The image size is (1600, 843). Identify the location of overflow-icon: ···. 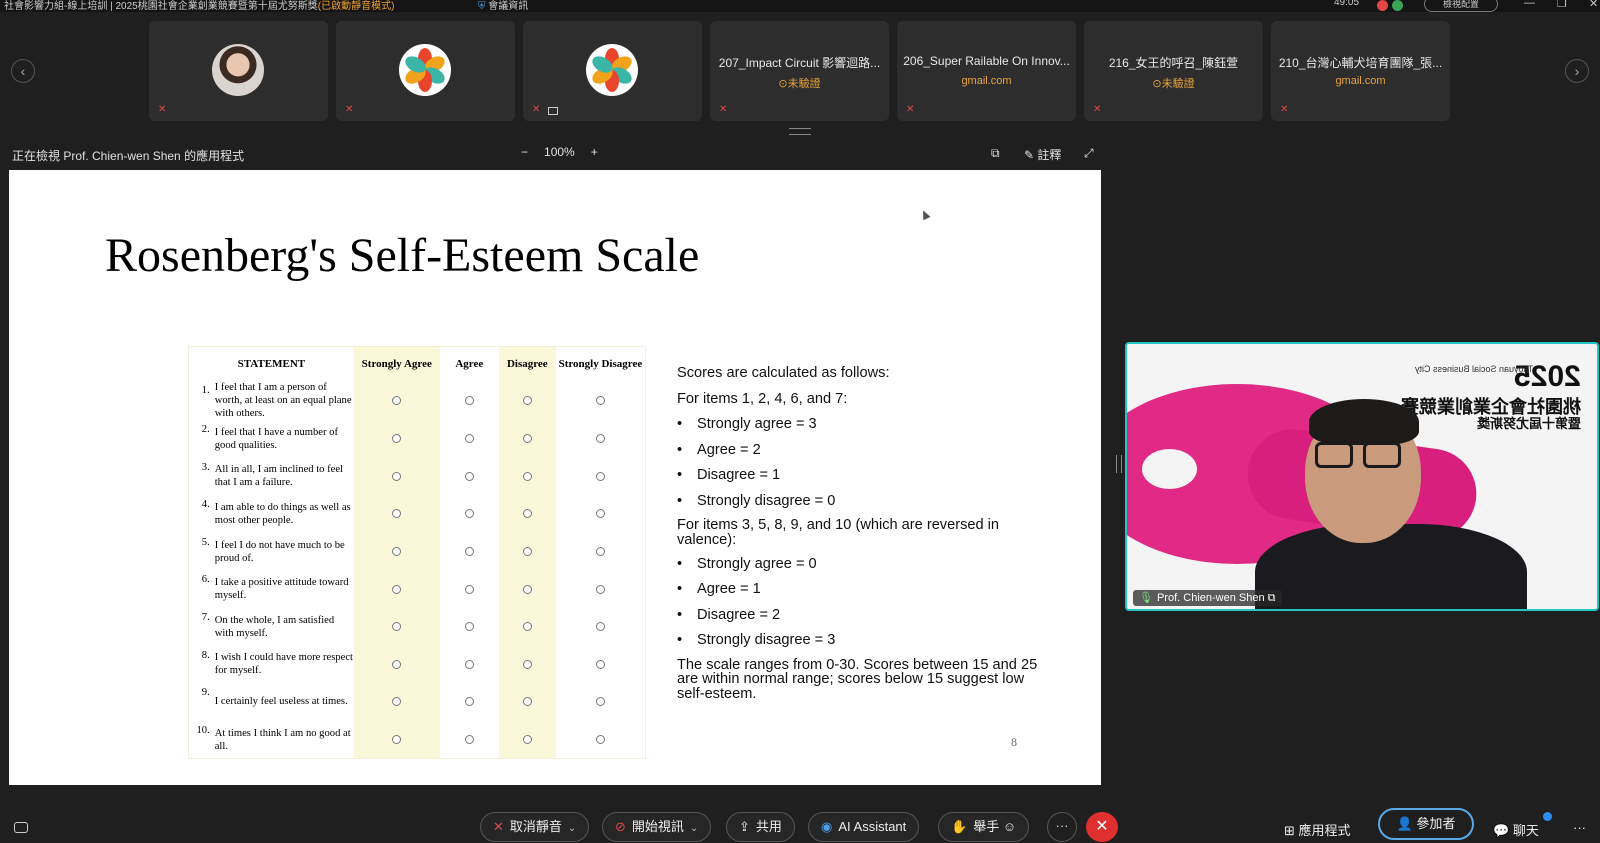
(1579, 827).